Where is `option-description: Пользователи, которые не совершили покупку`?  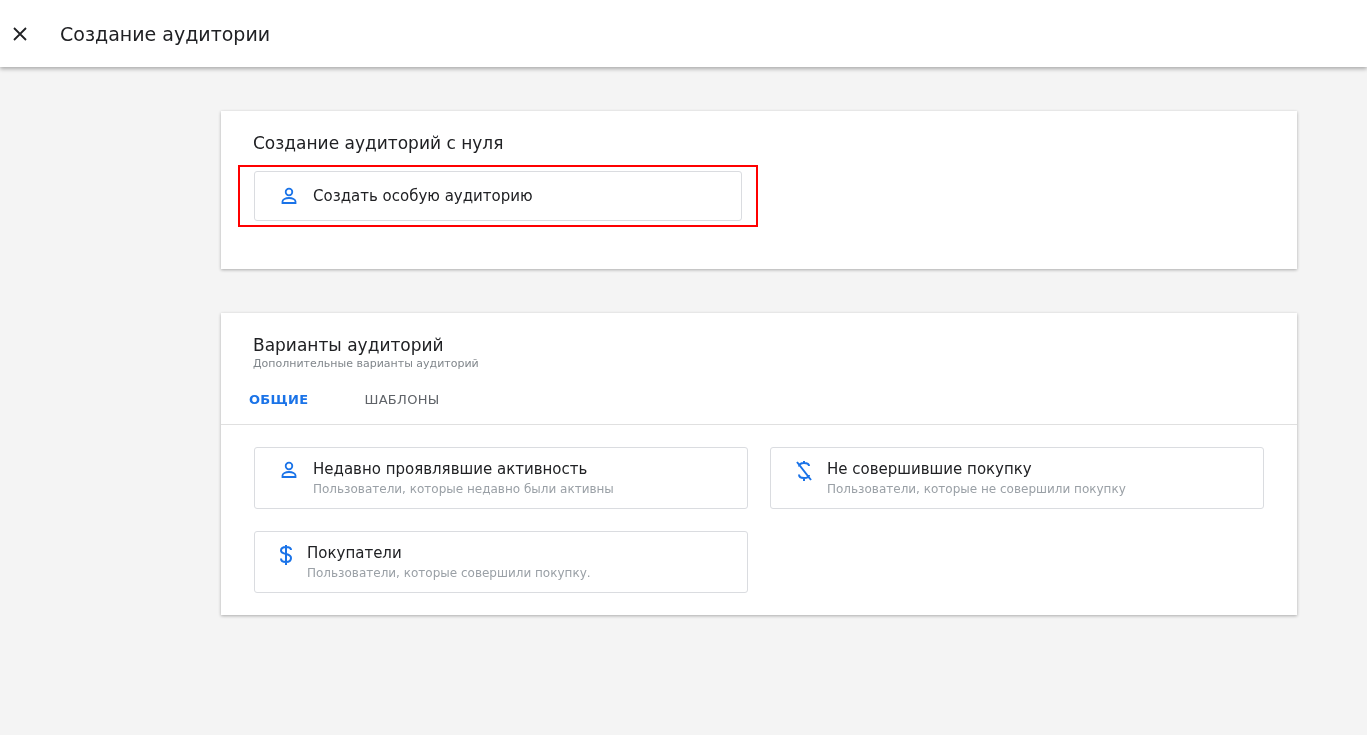
option-description: Пользователи, которые не совершили покупку is located at coordinates (976, 489).